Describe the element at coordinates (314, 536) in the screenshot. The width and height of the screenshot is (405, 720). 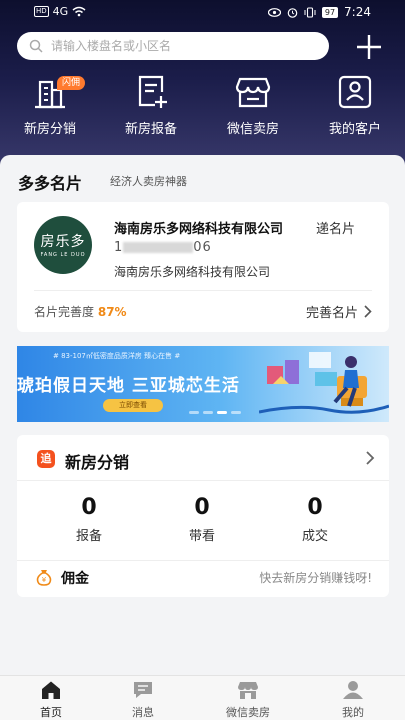
I see `stat-label: 成交` at that location.